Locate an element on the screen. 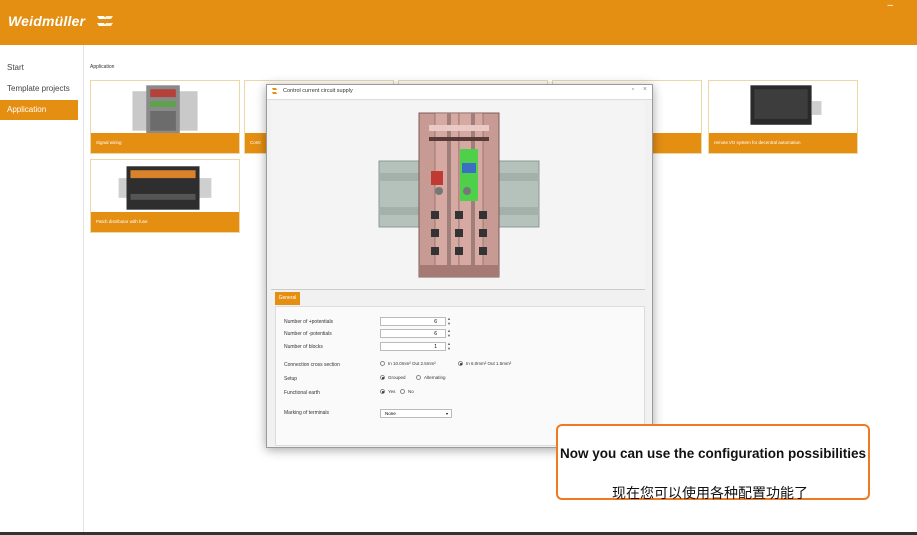 This screenshot has width=917, height=535. plus-potentials-stepper: ▲ ▼ is located at coordinates (450, 321).